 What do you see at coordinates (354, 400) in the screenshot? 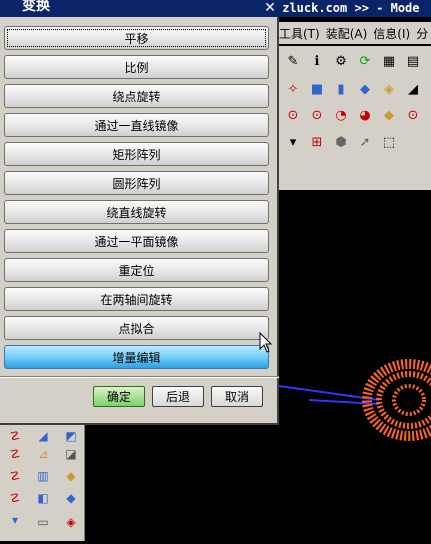
I see `model-view` at bounding box center [354, 400].